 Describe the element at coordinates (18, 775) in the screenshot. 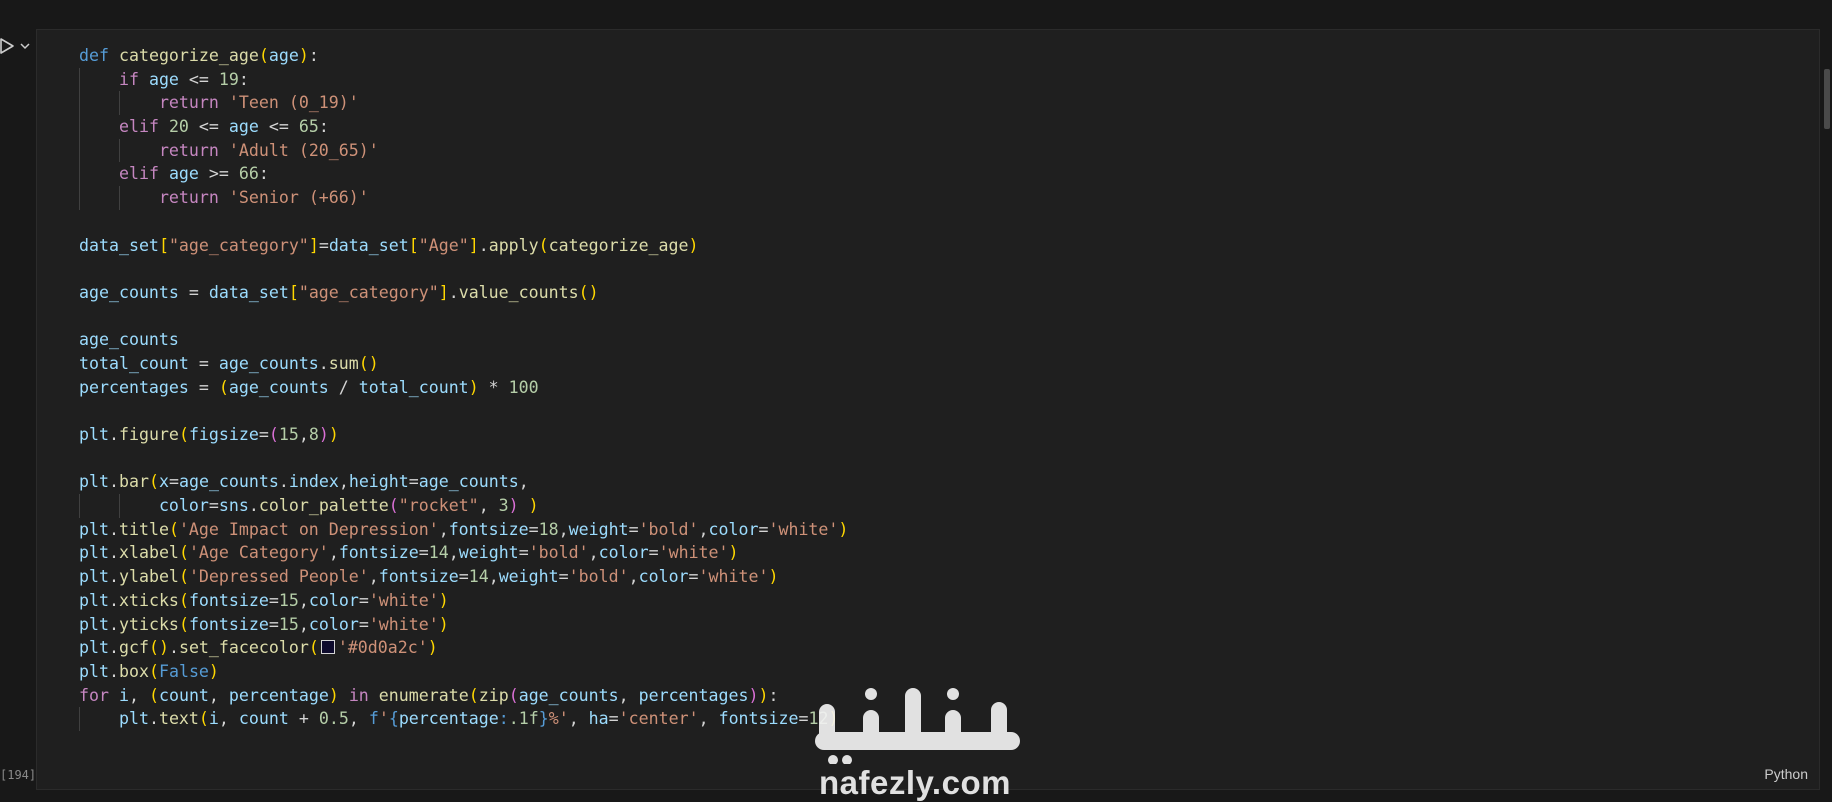

I see `execution-count: [194]` at that location.